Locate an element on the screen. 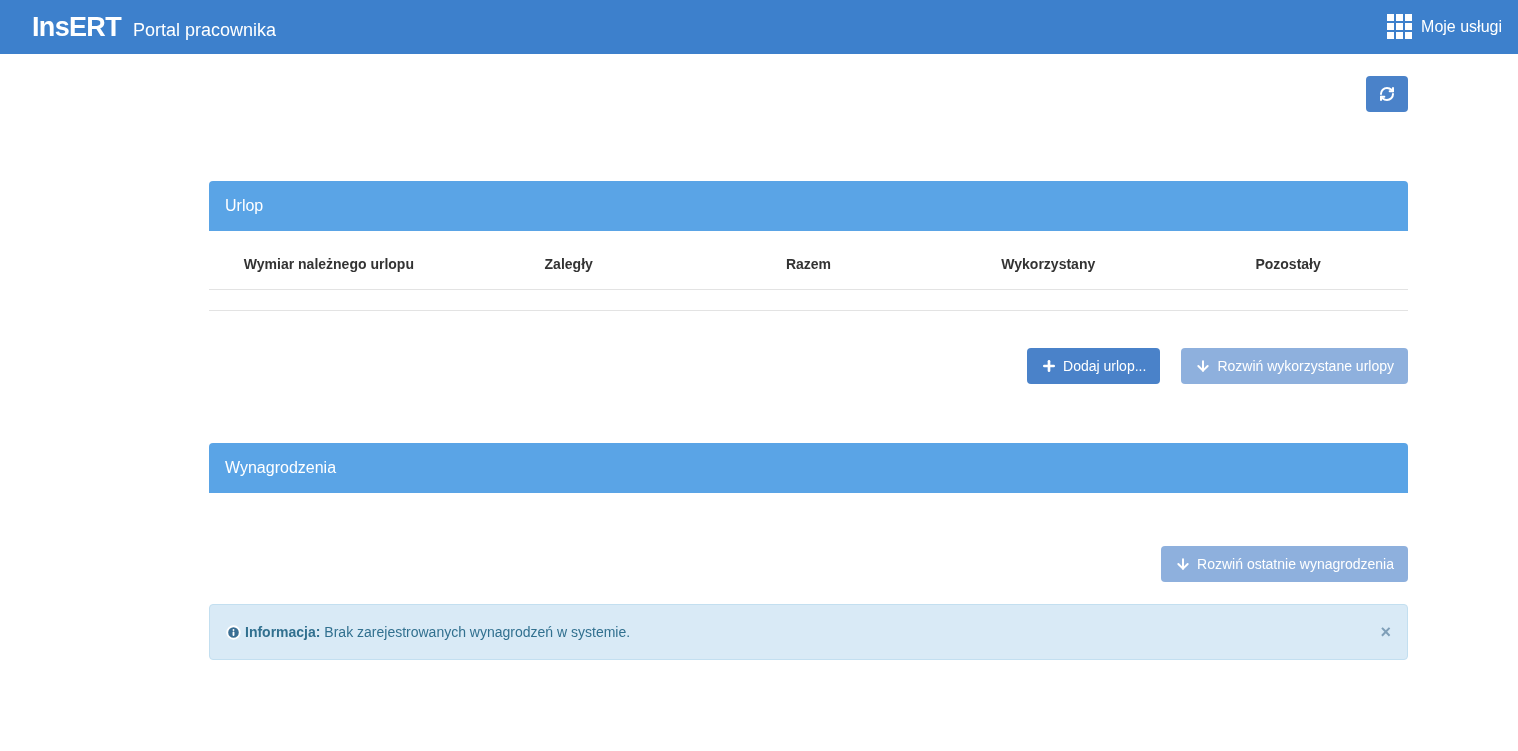  refresh-icon is located at coordinates (1387, 94).